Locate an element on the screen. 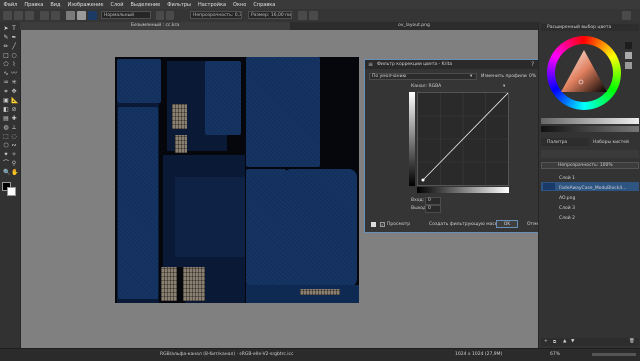 This screenshot has width=640, height=361. gradient-tool-icon: ◧ is located at coordinates (6, 110).